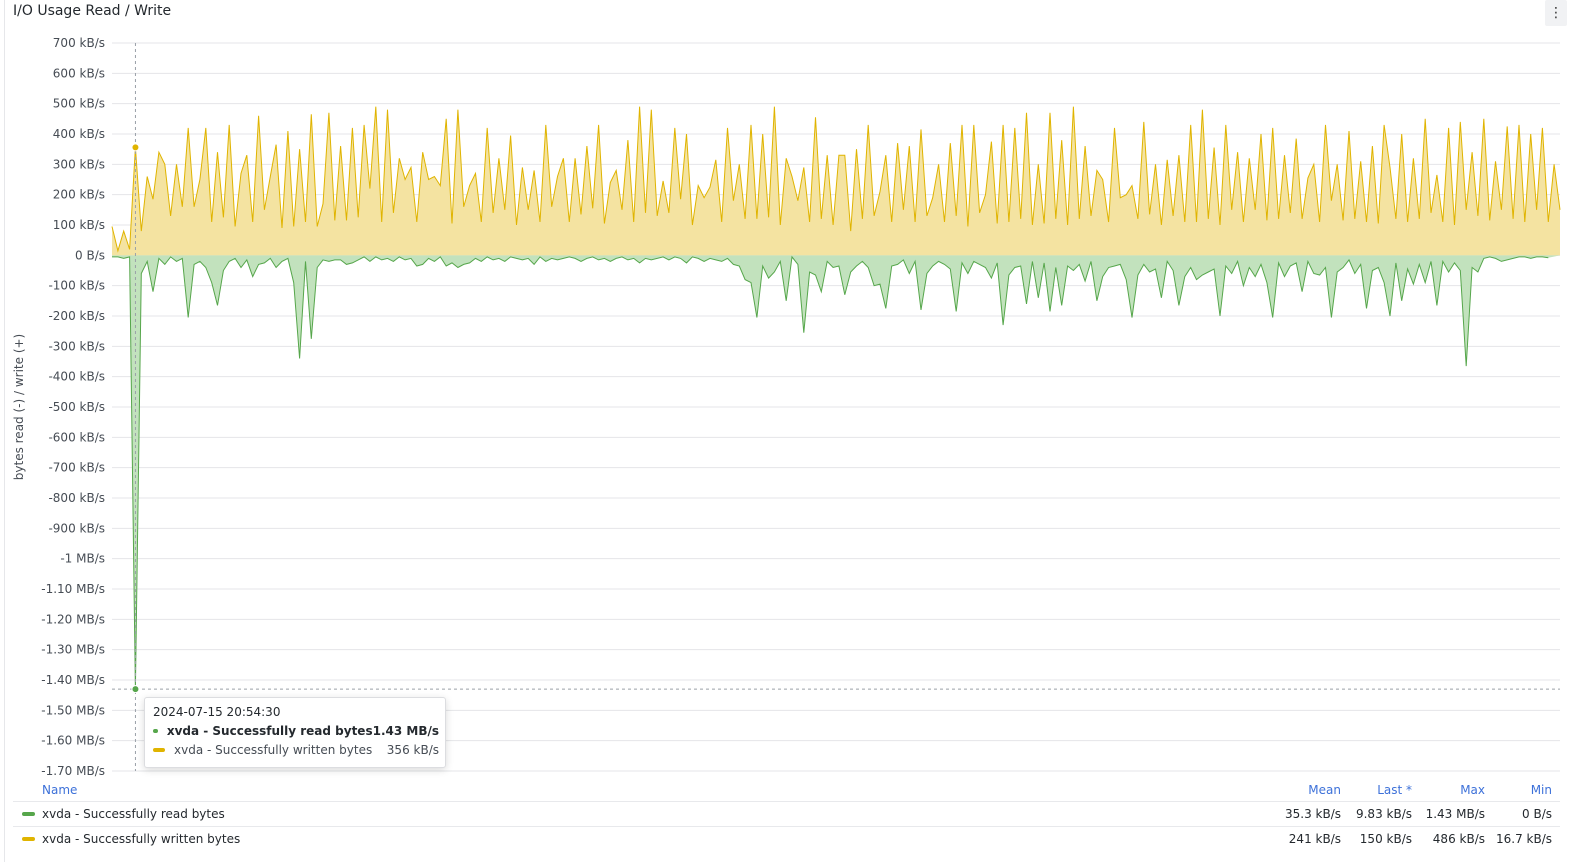 The width and height of the screenshot is (1590, 865). I want to click on y-tick-label: -1.60 MB/s, so click(73, 741).